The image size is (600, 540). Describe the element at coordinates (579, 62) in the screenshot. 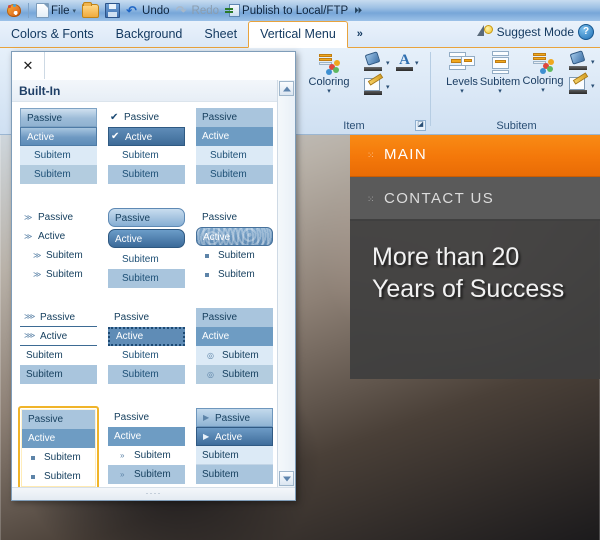

I see `paint-bucket-icon` at that location.